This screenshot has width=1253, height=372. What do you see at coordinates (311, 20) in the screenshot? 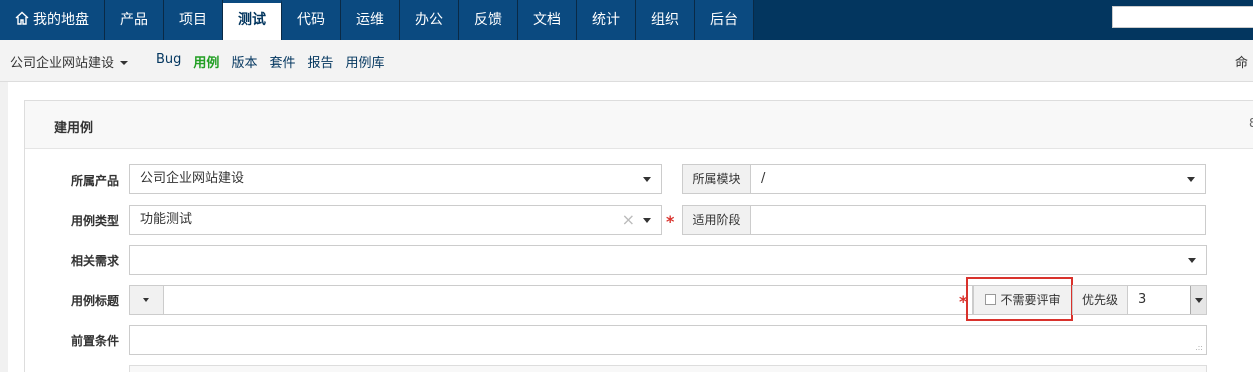
I see `nav-code: 代码` at bounding box center [311, 20].